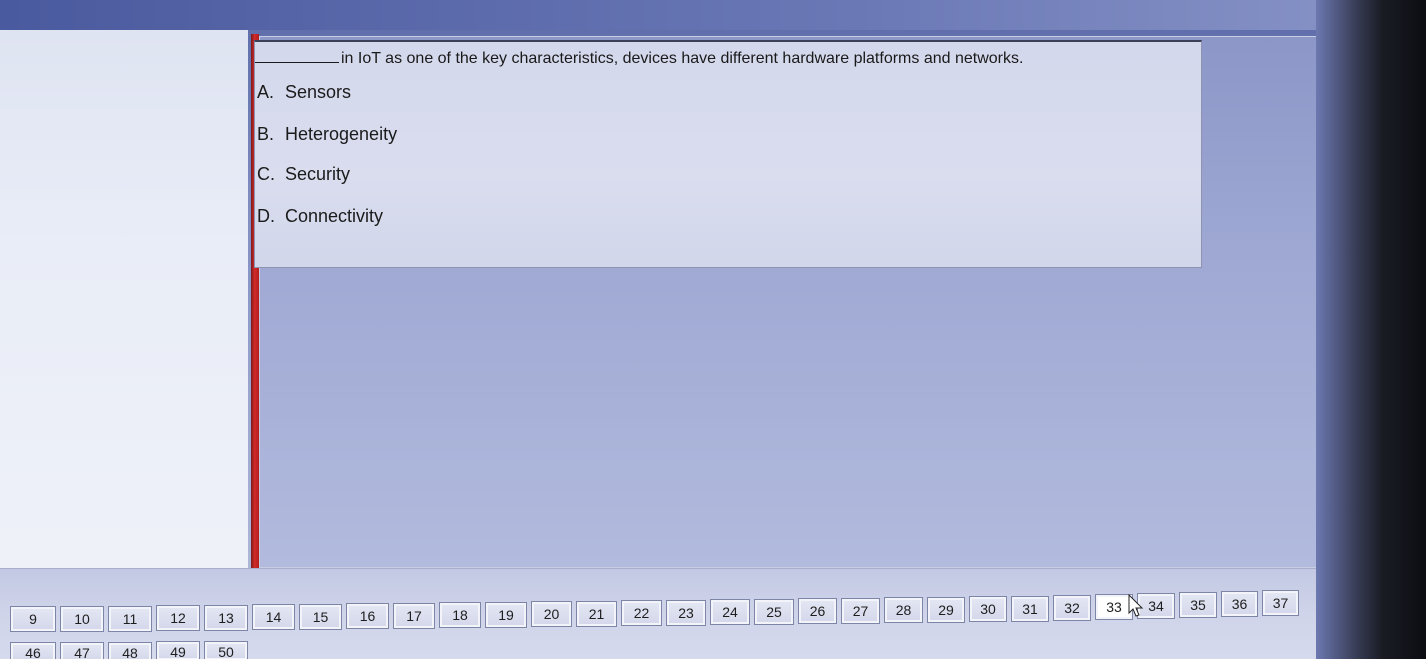 The height and width of the screenshot is (659, 1426). What do you see at coordinates (1239, 604) in the screenshot?
I see `question-nav-button: 36` at bounding box center [1239, 604].